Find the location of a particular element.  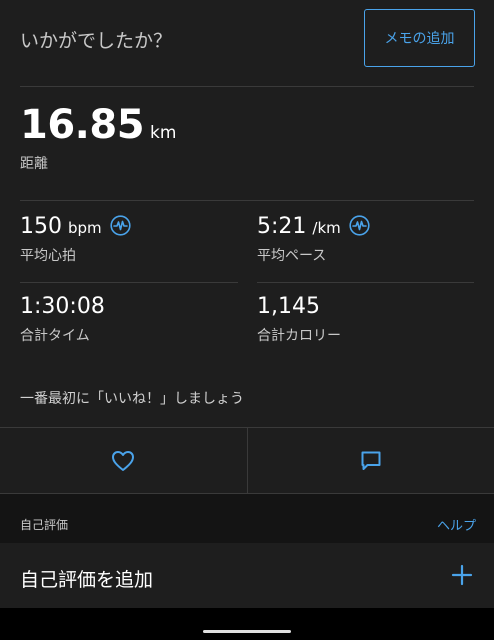

avg-heart-rate-value: 150 is located at coordinates (41, 226).